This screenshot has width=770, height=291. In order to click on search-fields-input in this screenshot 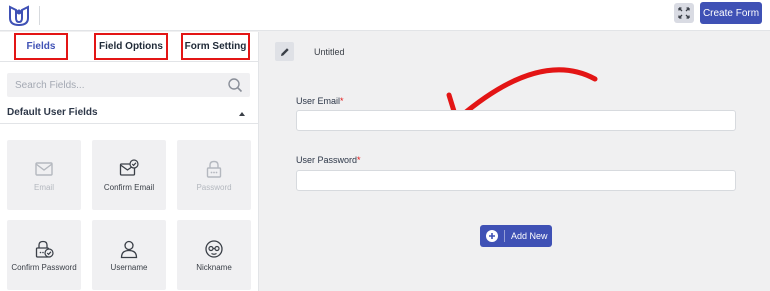, I will do `click(107, 85)`.